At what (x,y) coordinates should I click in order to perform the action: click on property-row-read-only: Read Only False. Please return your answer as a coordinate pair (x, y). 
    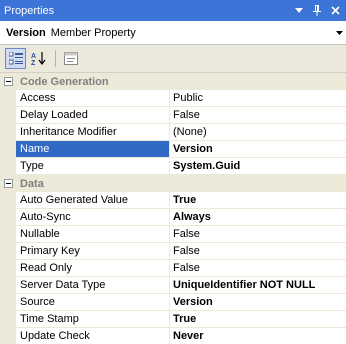
    Looking at the image, I should click on (173, 268).